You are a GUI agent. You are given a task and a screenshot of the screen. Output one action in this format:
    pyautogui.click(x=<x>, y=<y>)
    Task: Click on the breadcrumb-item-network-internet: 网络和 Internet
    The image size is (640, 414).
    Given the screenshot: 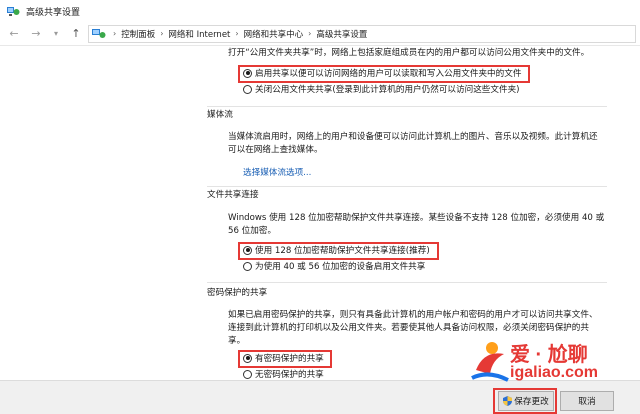 What is the action you would take?
    pyautogui.click(x=199, y=34)
    